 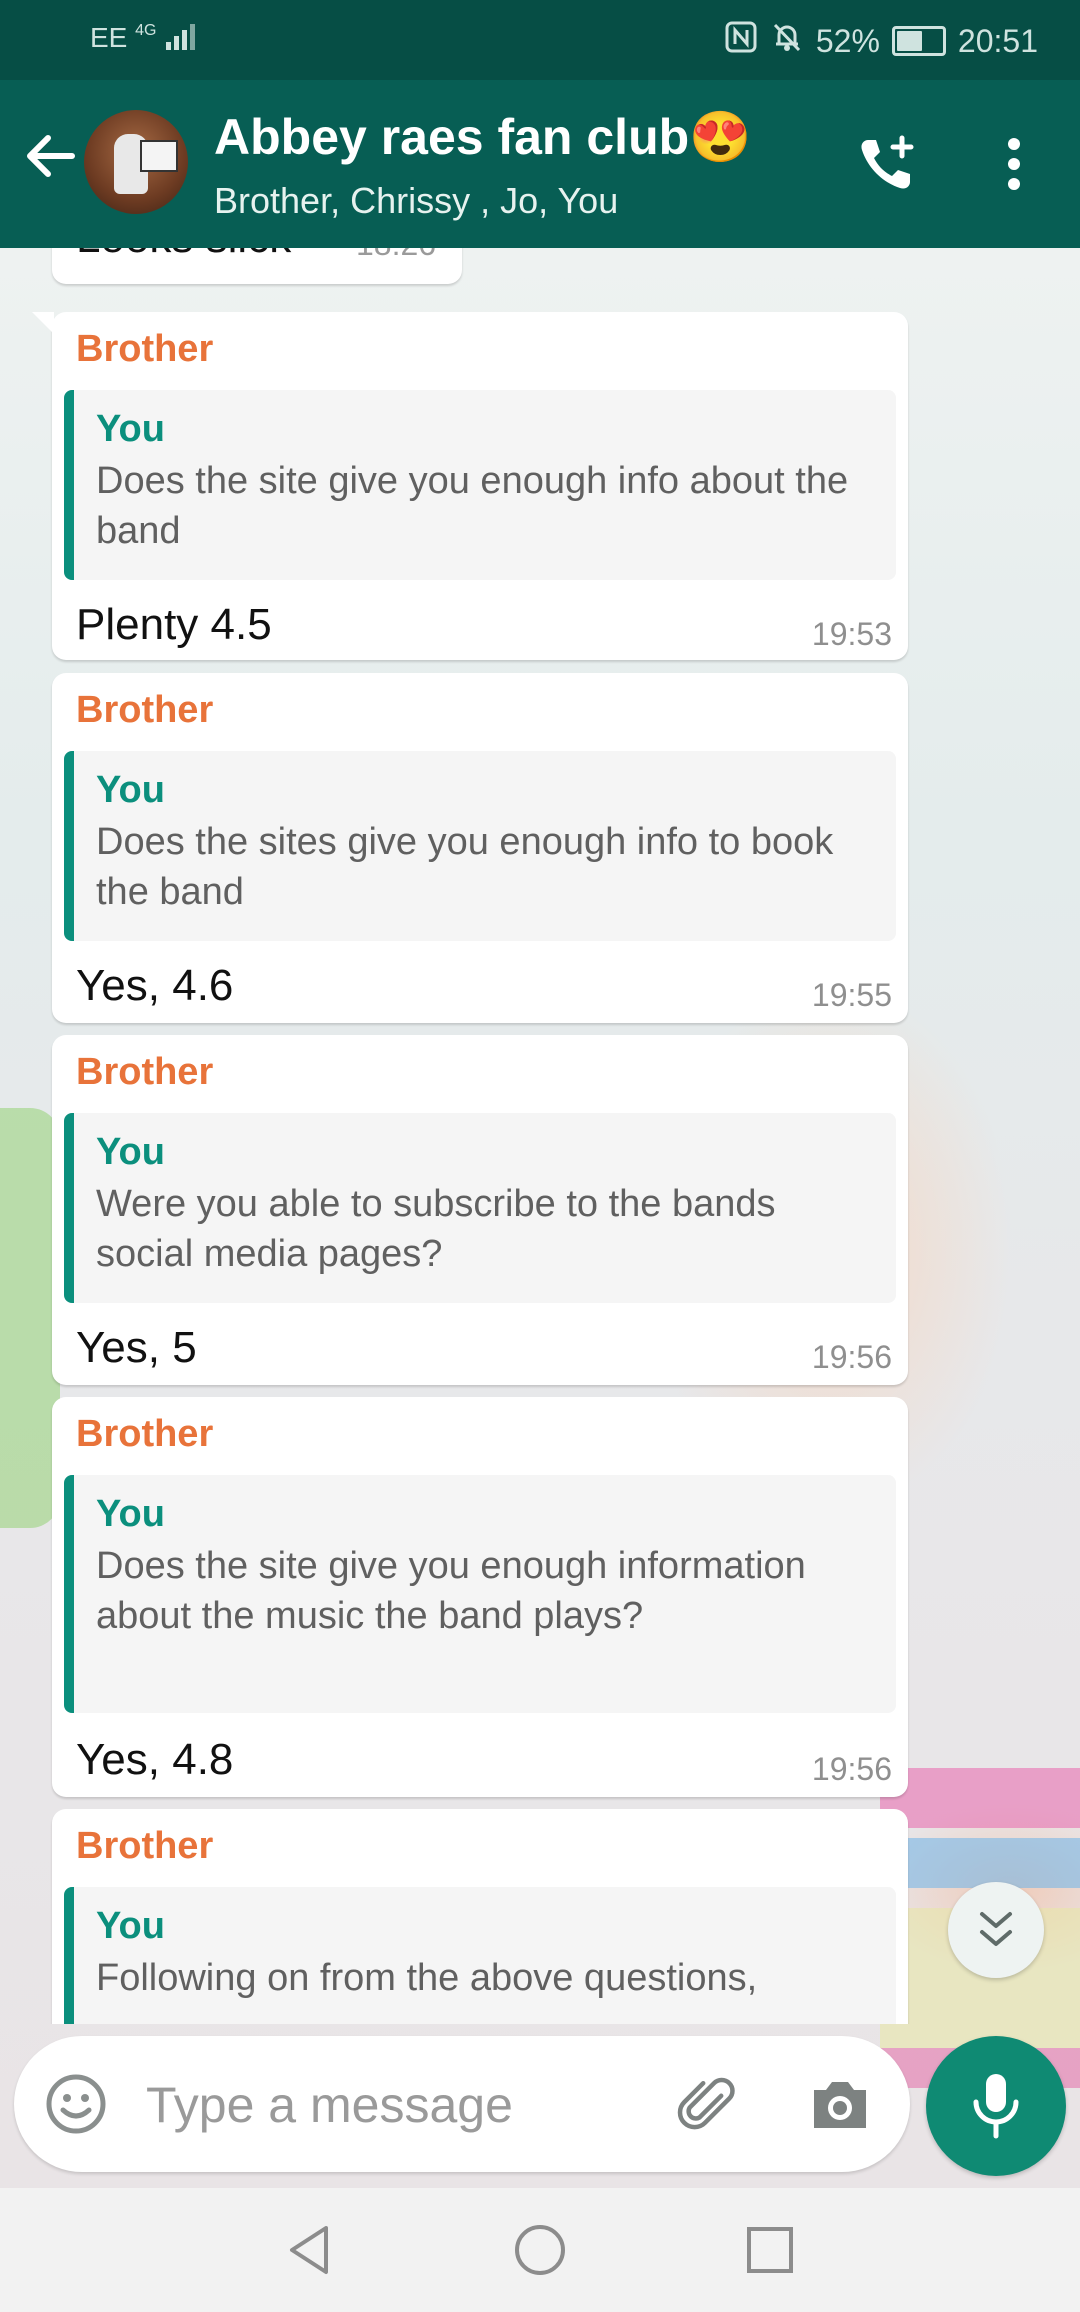 I want to click on clock: 20:51, so click(x=997, y=40).